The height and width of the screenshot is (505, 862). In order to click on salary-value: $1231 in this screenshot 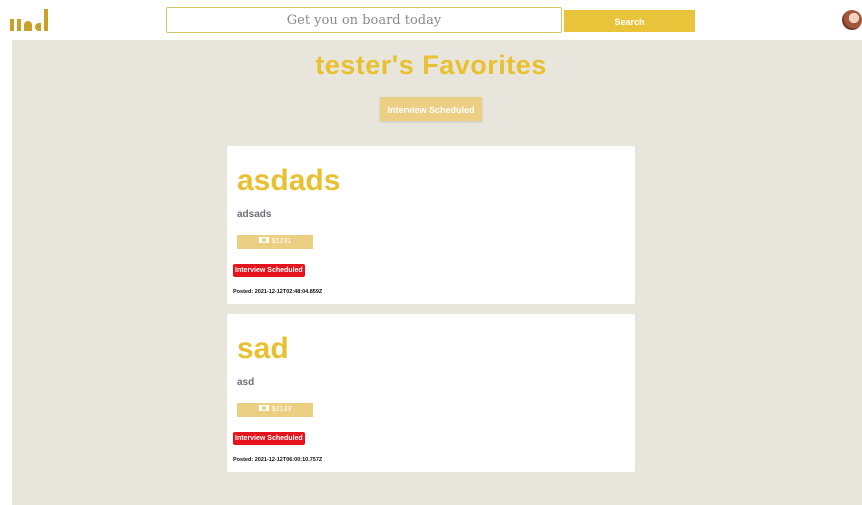, I will do `click(281, 241)`.